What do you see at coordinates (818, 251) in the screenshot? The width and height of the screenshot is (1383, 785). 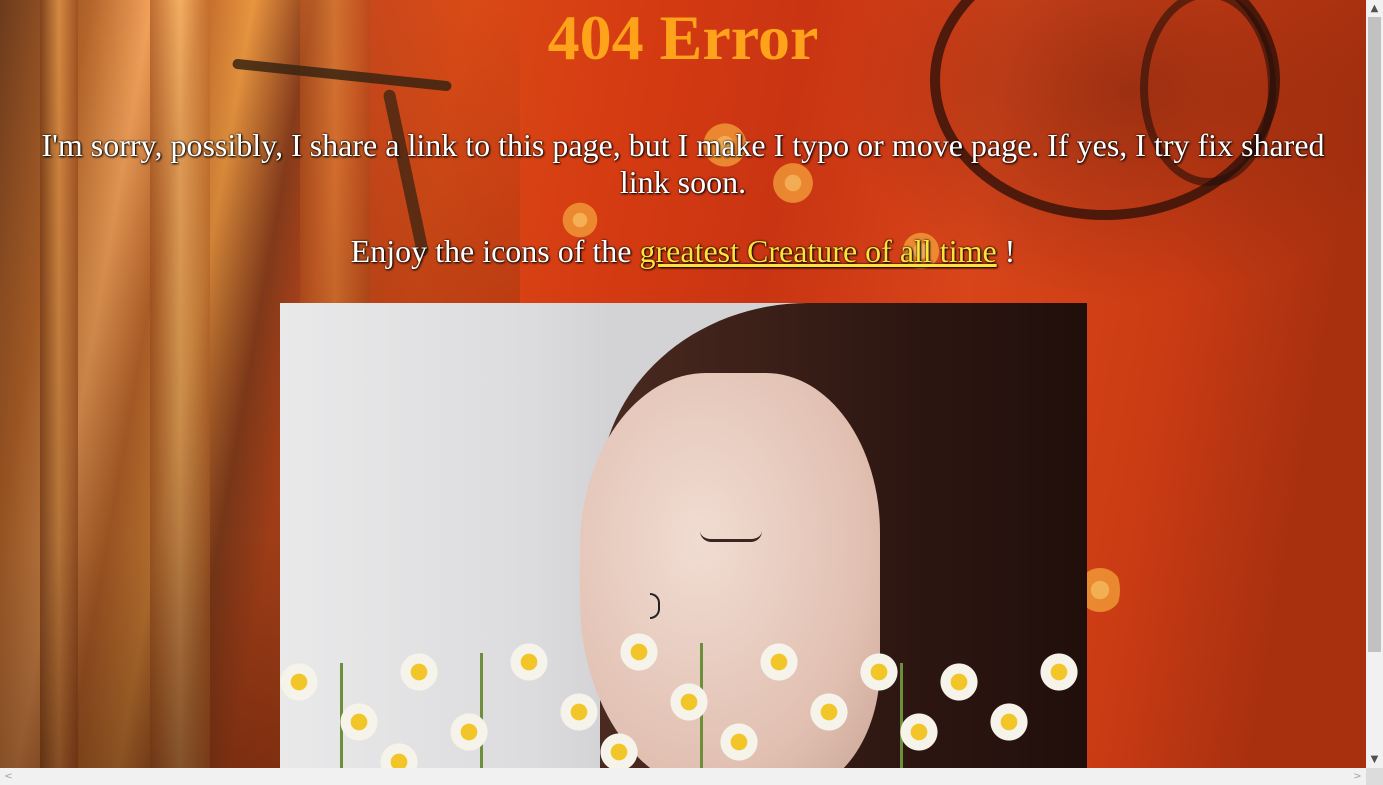 I see `creature-link: greatest Creature of all time` at bounding box center [818, 251].